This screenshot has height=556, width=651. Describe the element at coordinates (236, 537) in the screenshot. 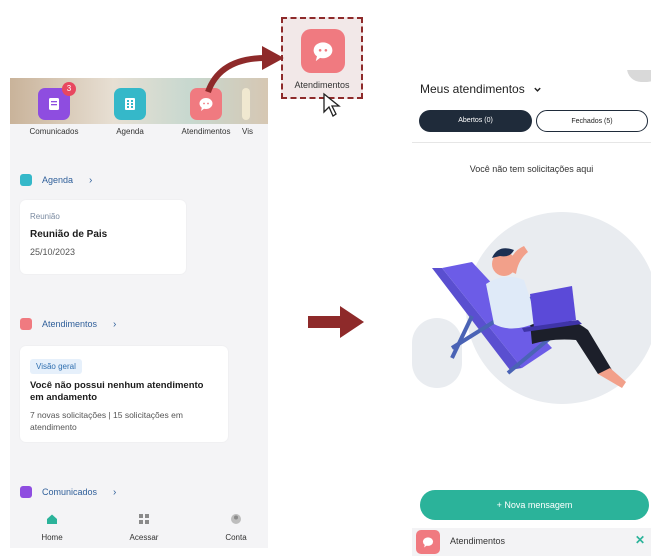

I see `nav-conta-label: Conta` at that location.